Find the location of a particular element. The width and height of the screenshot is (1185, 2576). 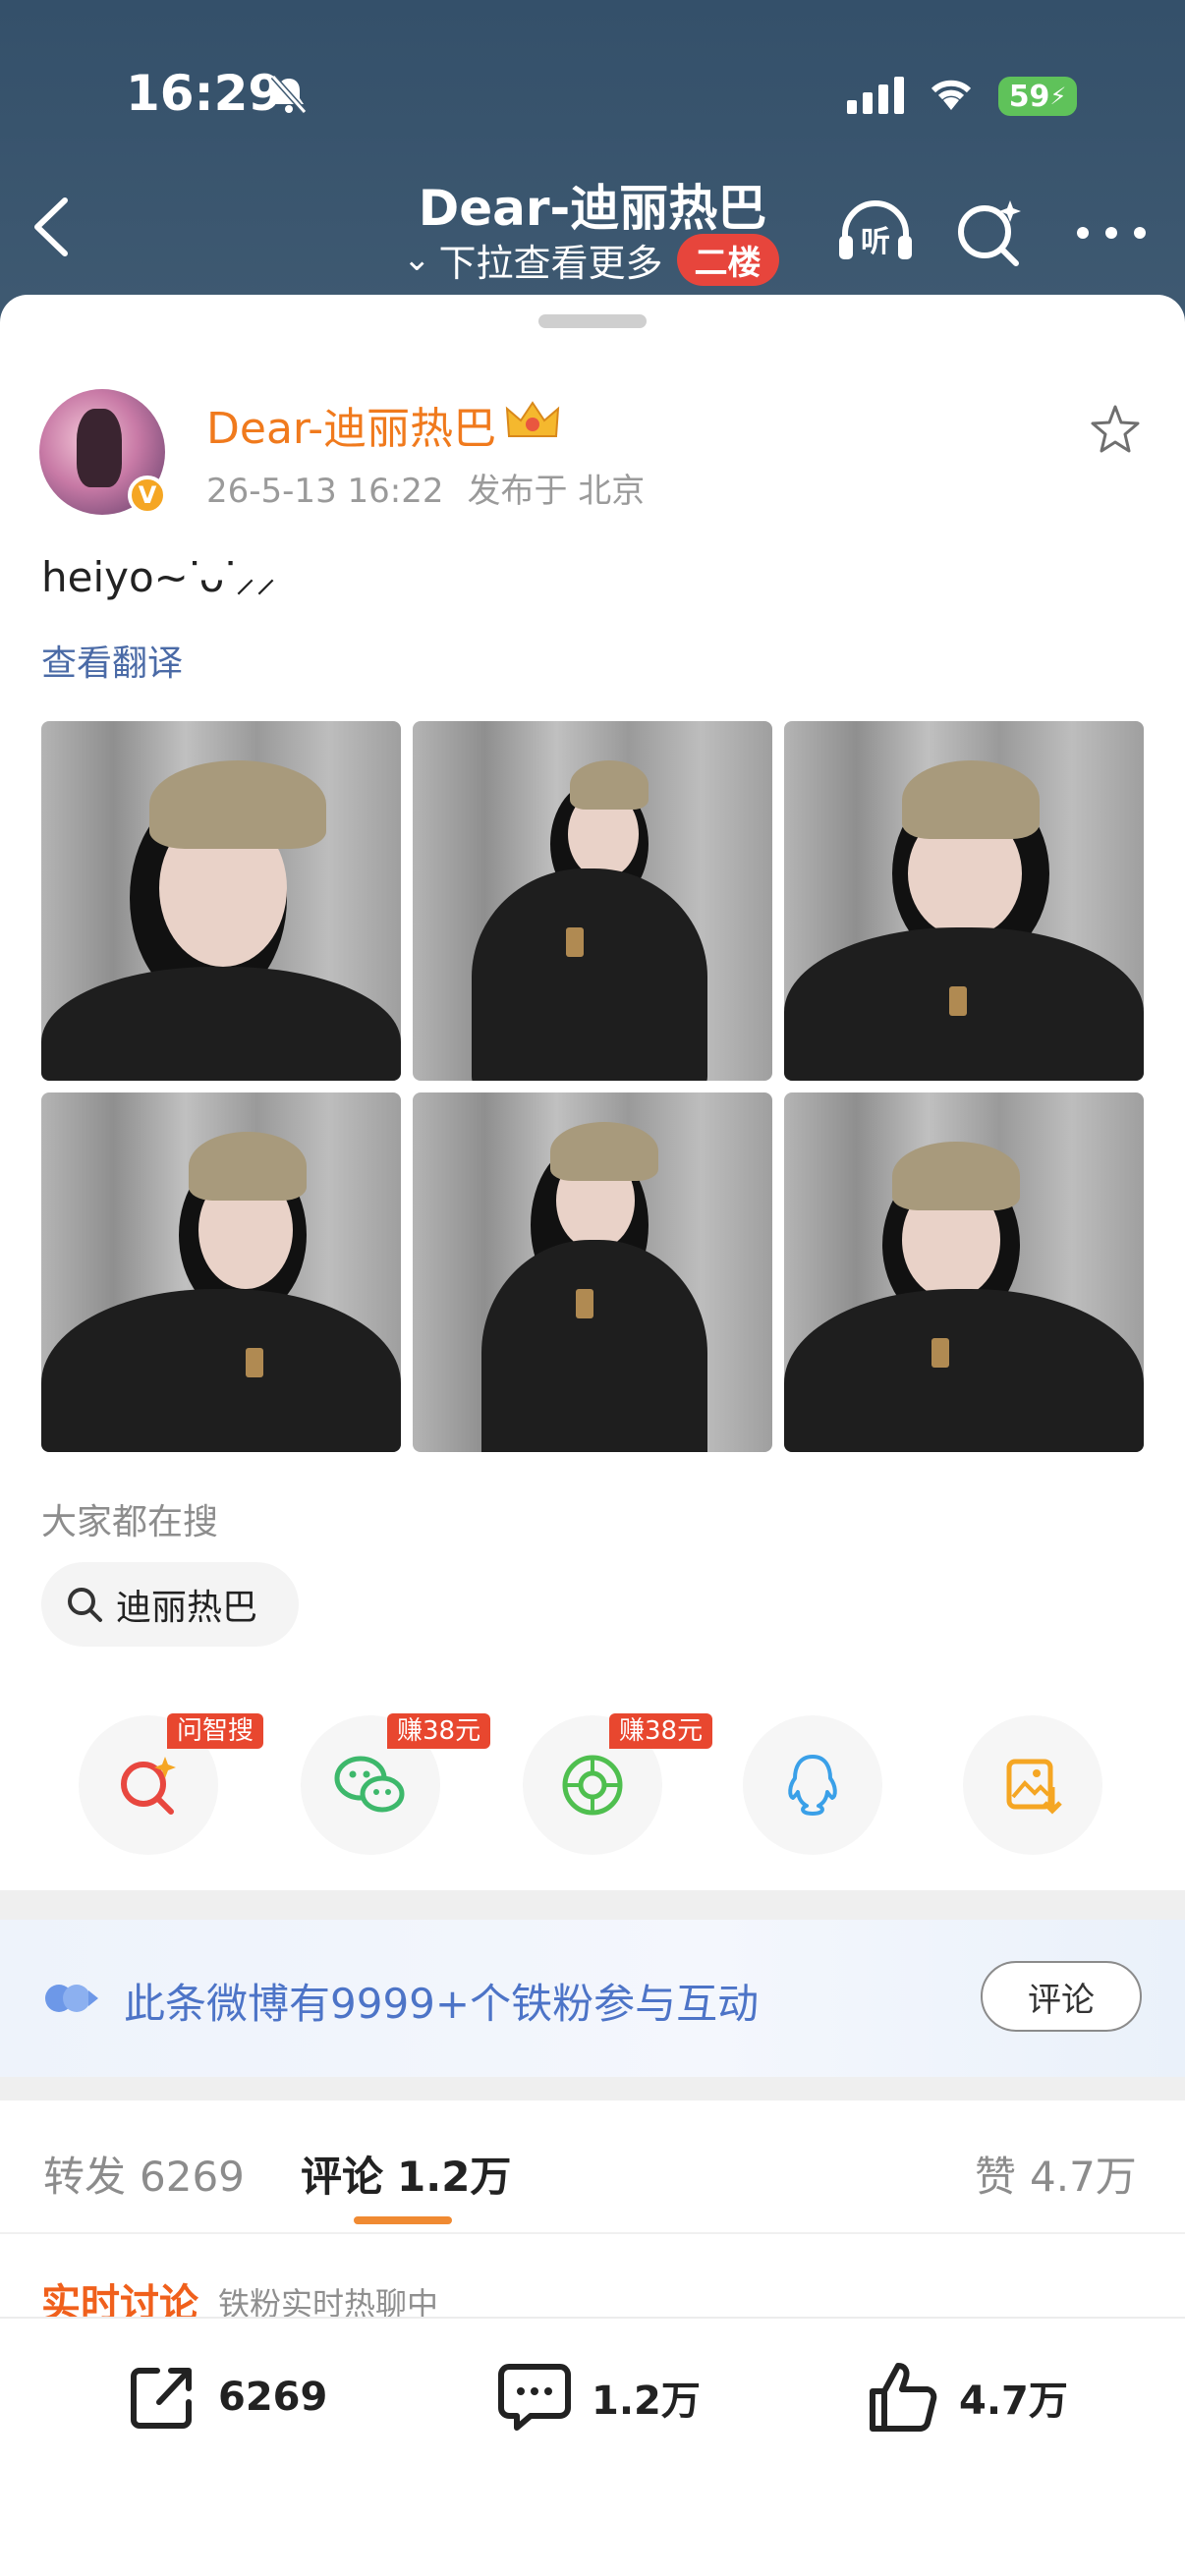

battery-indicator: 59 ⚡ is located at coordinates (1038, 96).